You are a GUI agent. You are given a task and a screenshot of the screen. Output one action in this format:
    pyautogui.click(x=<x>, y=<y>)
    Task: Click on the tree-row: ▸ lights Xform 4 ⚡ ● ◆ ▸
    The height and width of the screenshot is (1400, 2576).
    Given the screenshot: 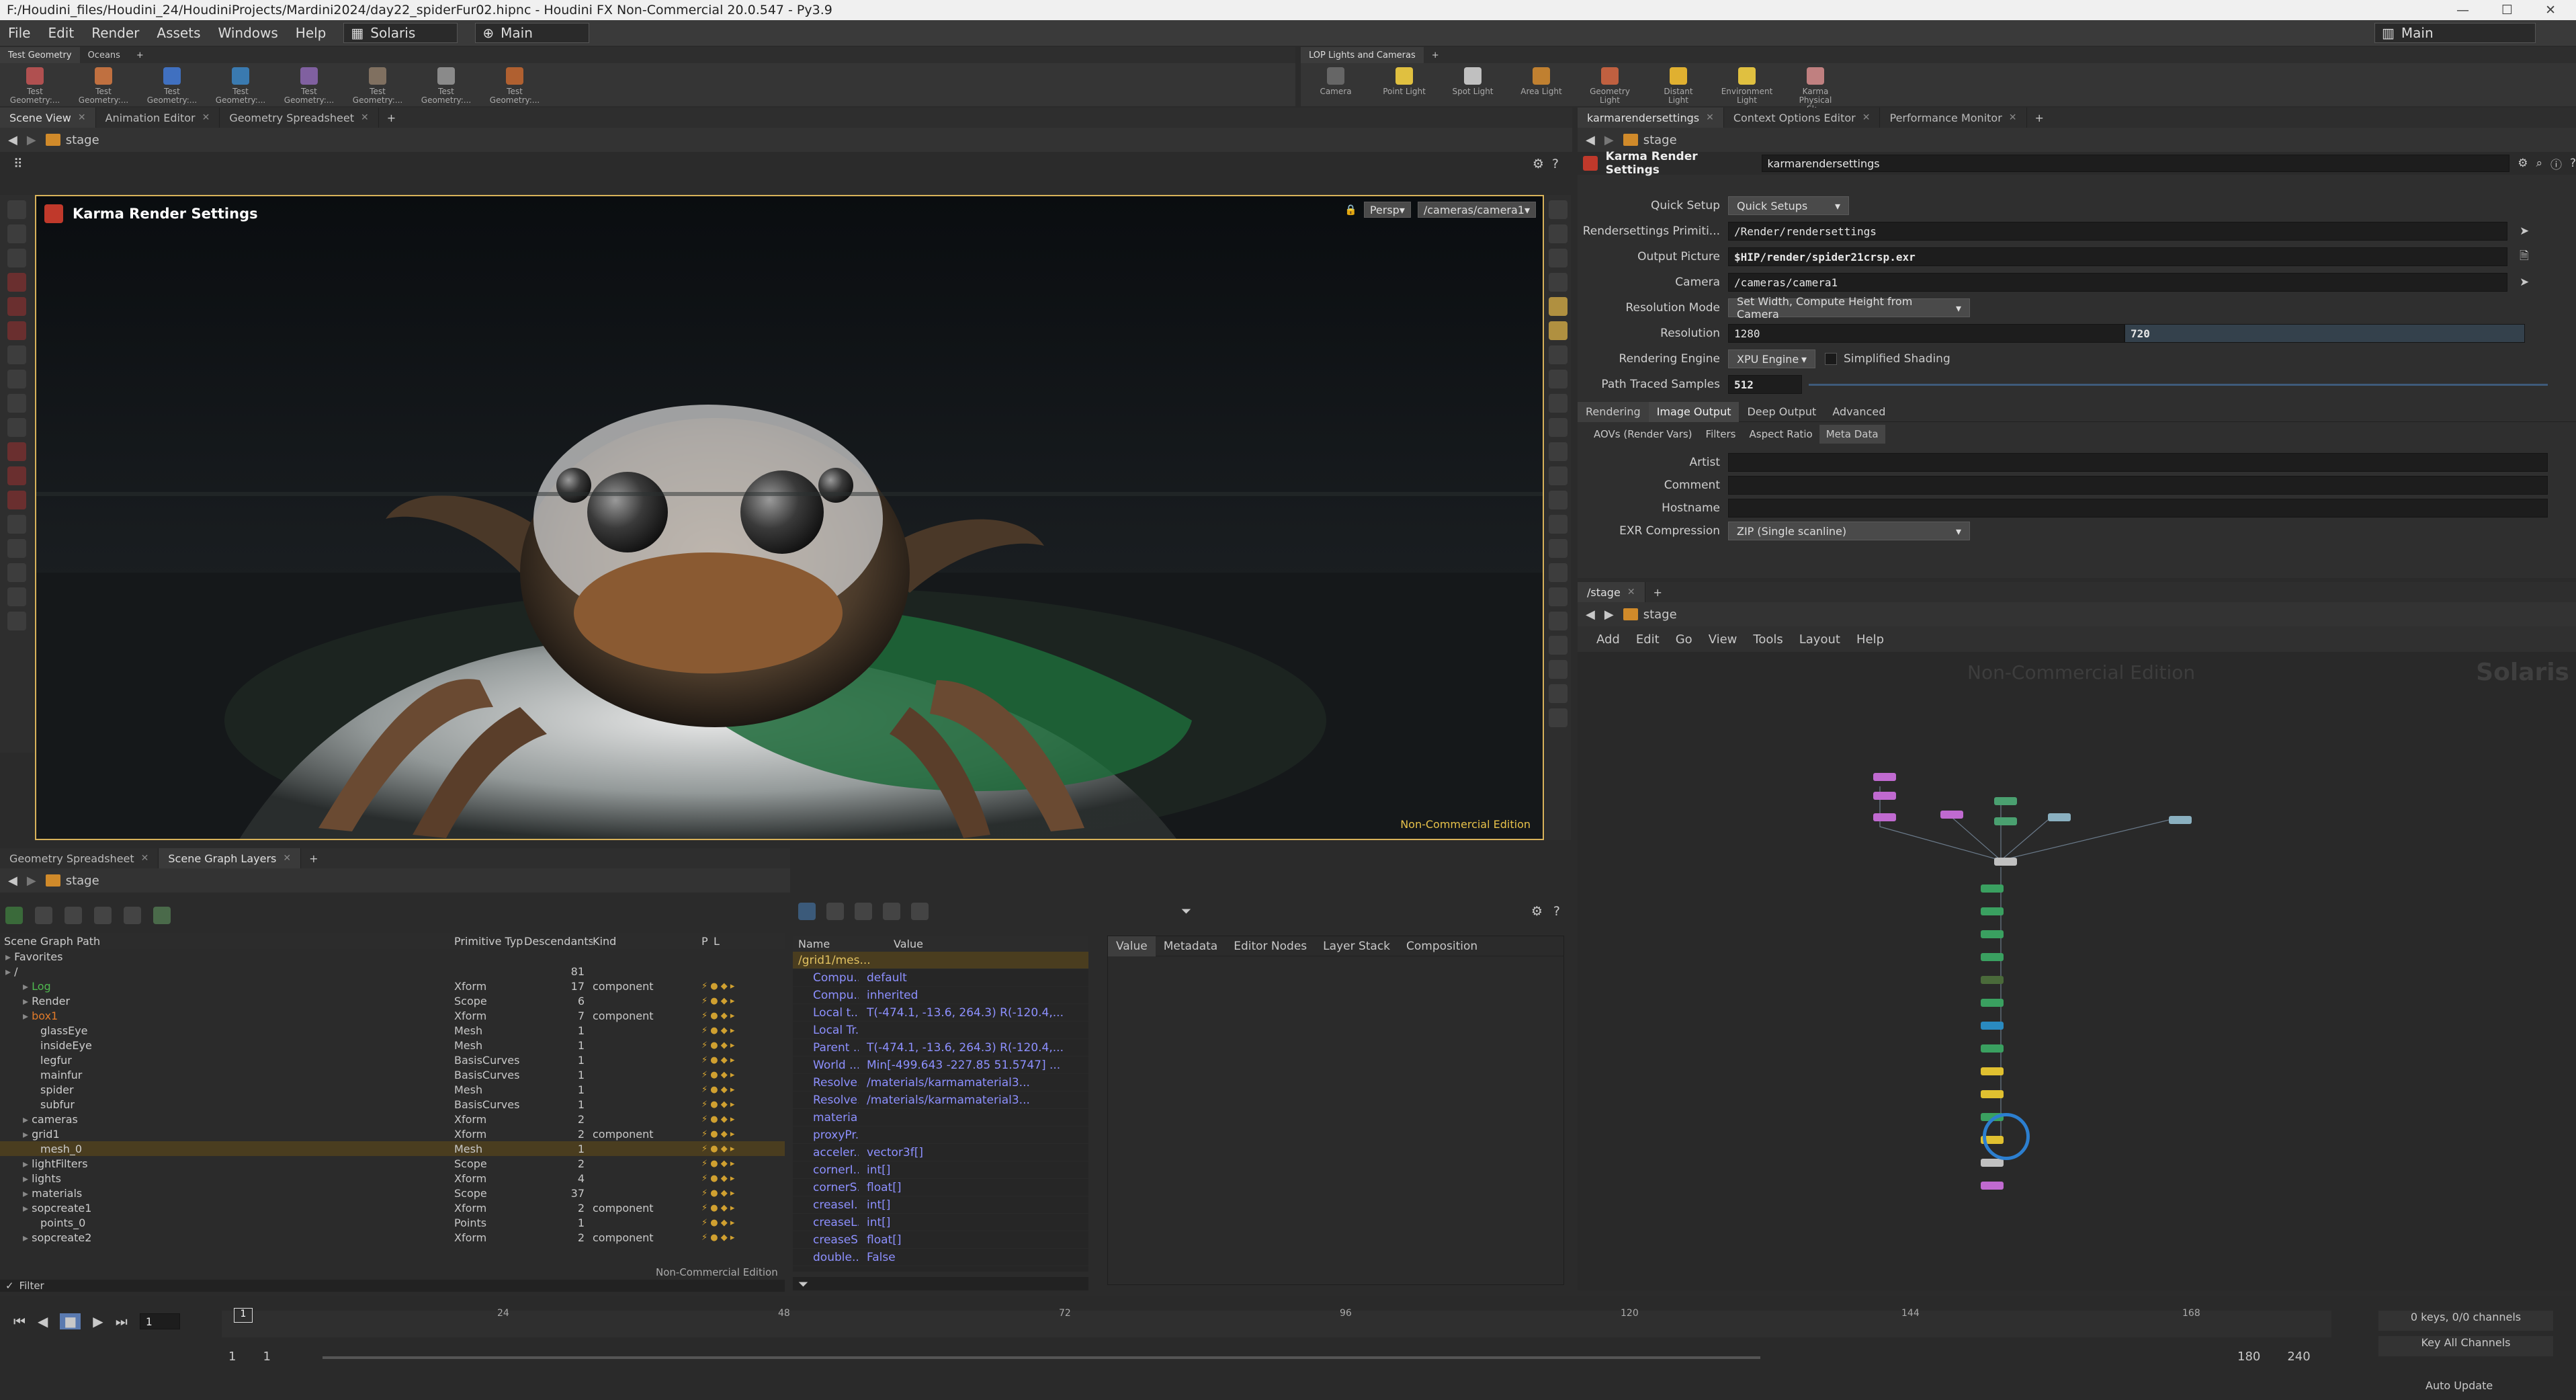 What is the action you would take?
    pyautogui.click(x=392, y=1178)
    